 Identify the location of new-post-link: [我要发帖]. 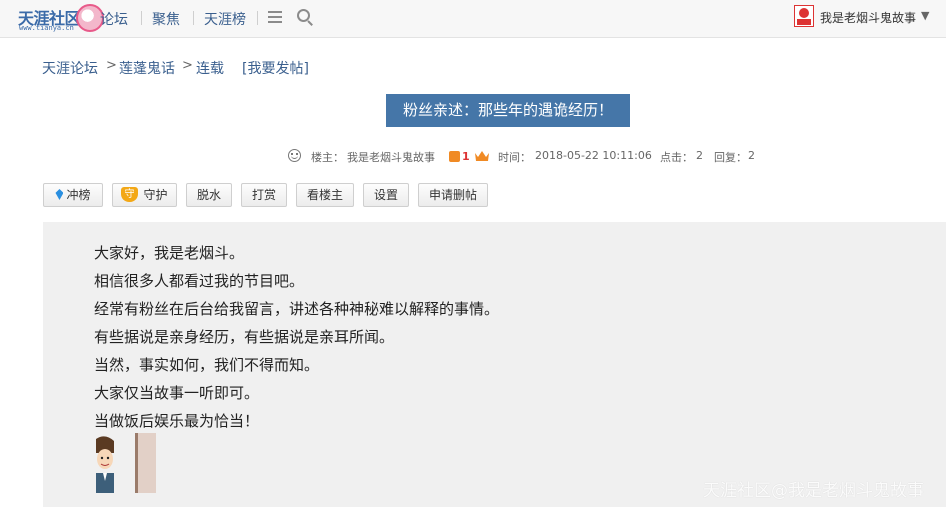
(275, 68).